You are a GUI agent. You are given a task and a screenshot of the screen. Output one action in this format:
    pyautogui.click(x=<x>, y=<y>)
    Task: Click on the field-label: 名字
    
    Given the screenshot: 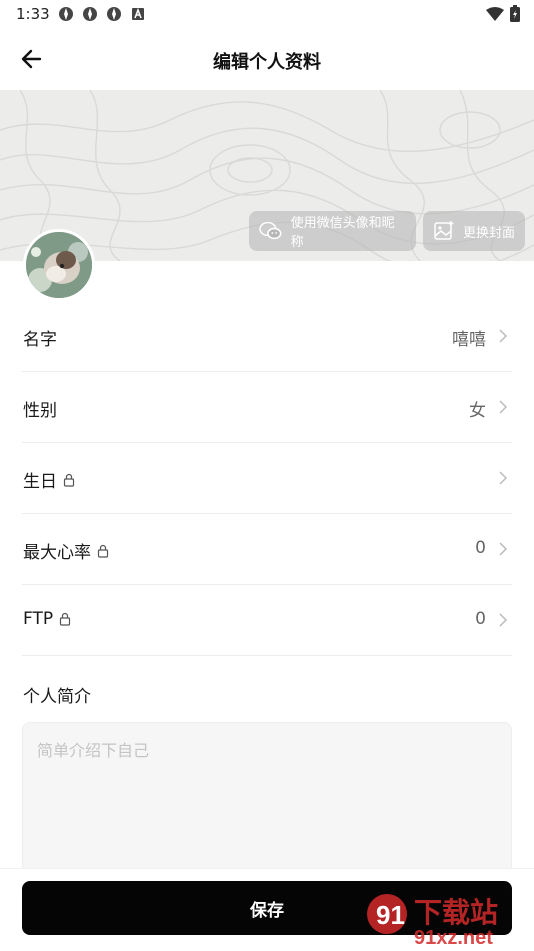 What is the action you would take?
    pyautogui.click(x=40, y=340)
    